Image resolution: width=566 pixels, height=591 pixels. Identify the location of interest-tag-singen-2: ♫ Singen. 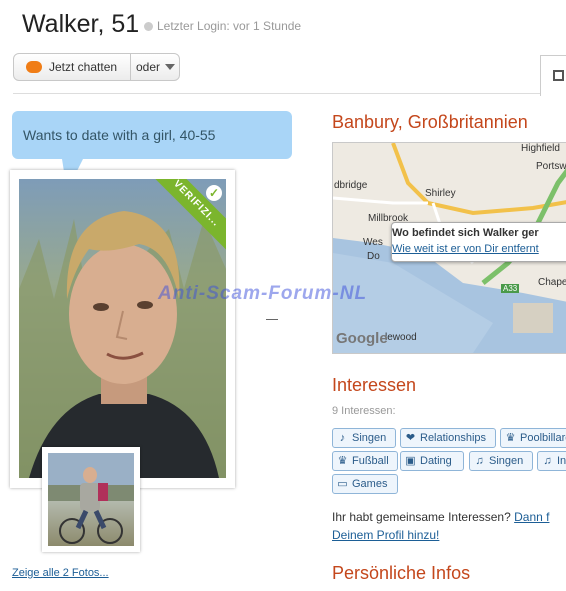
(501, 461).